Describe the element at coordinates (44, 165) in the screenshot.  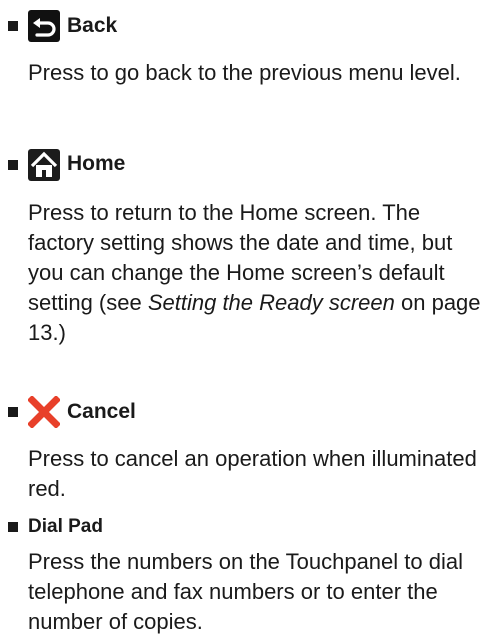
I see `home-icon` at that location.